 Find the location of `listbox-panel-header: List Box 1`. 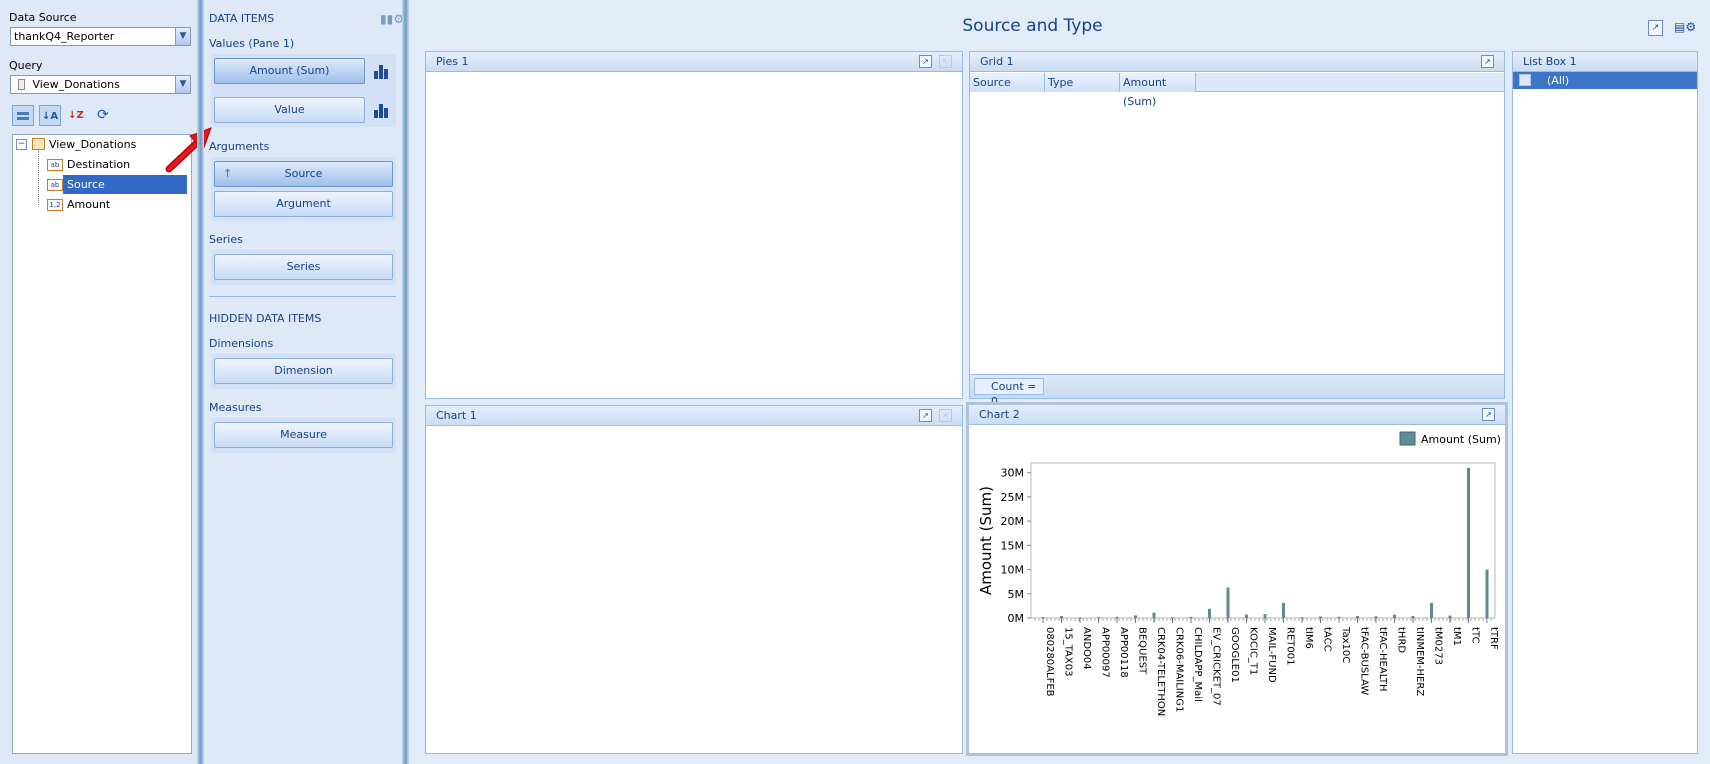

listbox-panel-header: List Box 1 is located at coordinates (1605, 62).